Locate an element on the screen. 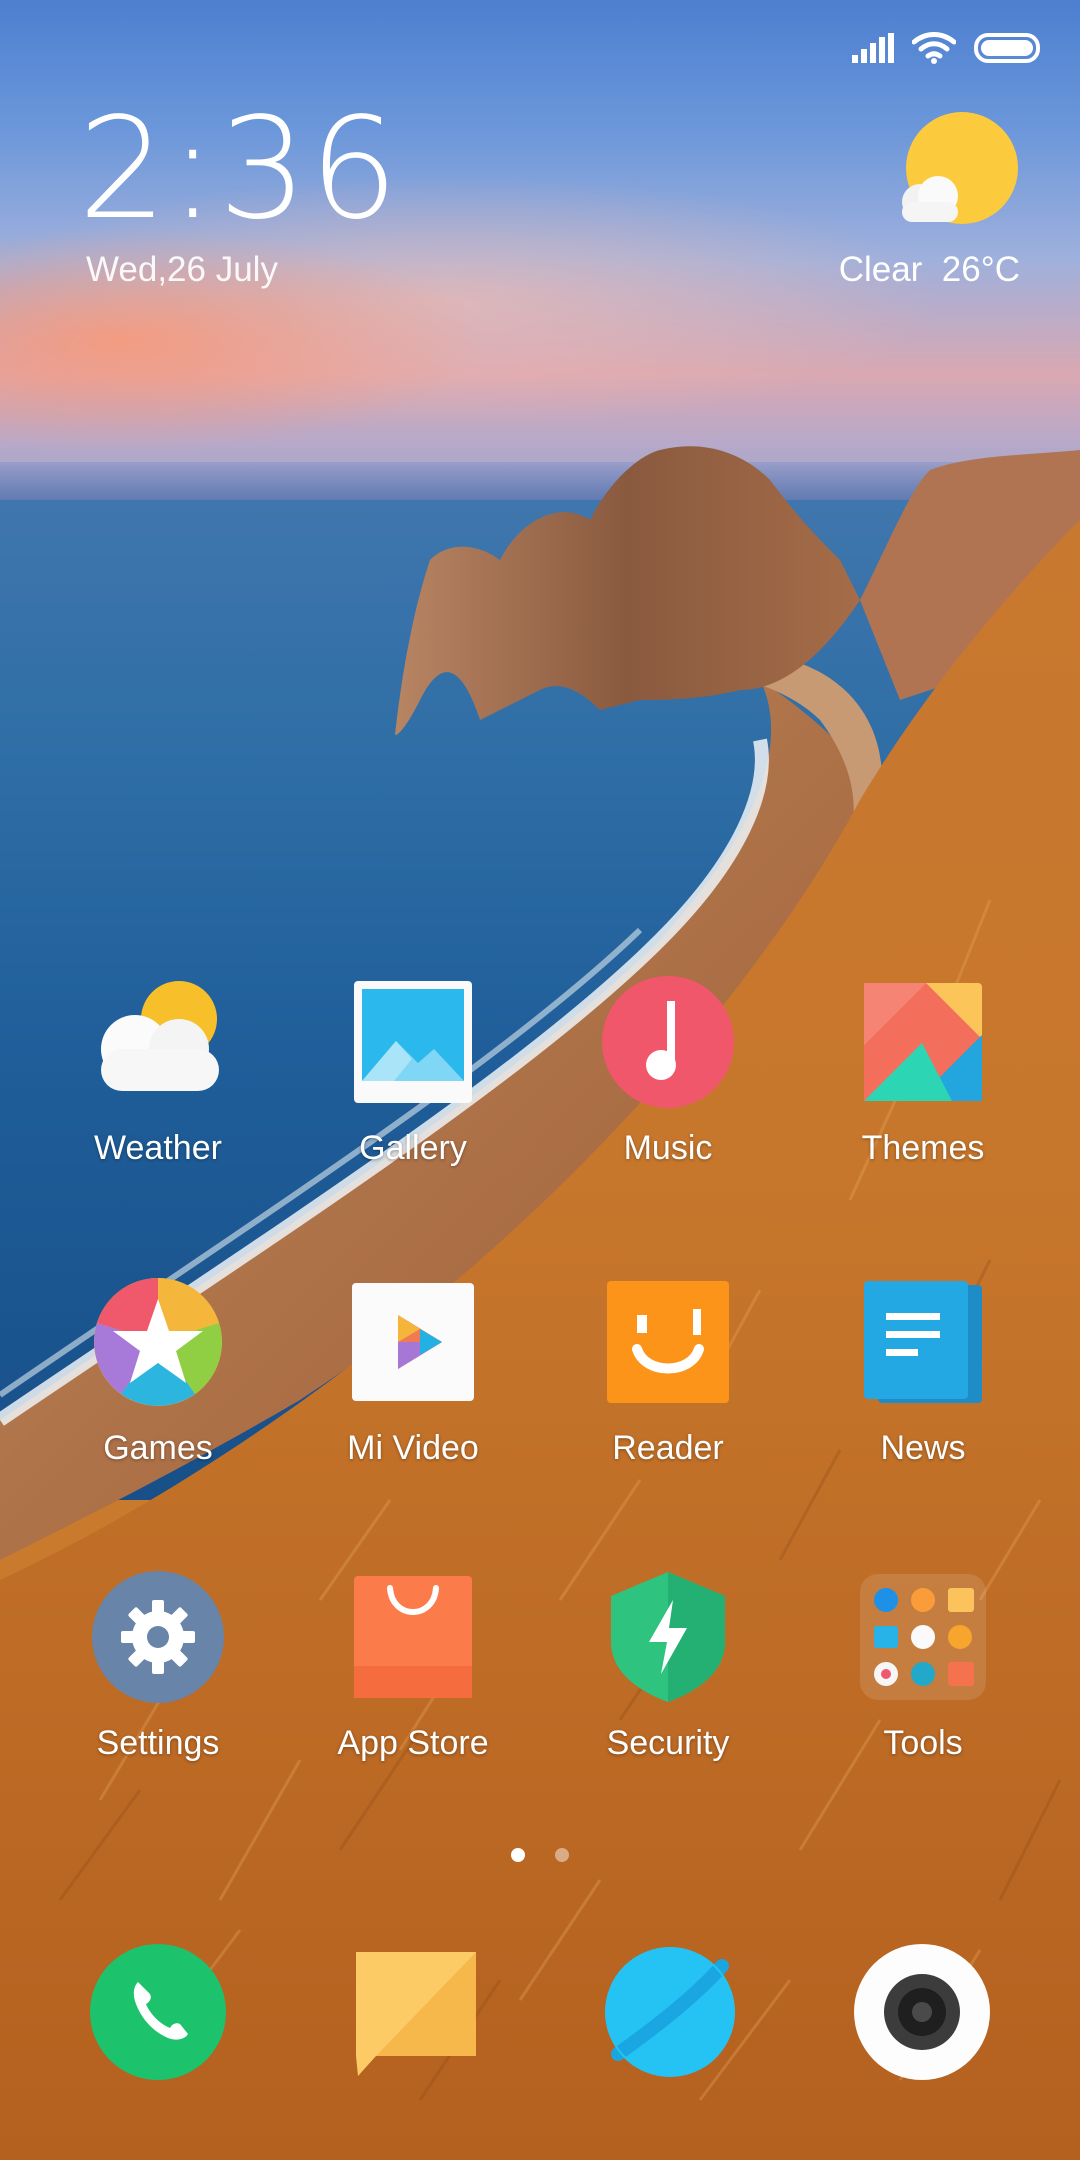 This screenshot has height=2160, width=1080. app-music: Music is located at coordinates (668, 1071).